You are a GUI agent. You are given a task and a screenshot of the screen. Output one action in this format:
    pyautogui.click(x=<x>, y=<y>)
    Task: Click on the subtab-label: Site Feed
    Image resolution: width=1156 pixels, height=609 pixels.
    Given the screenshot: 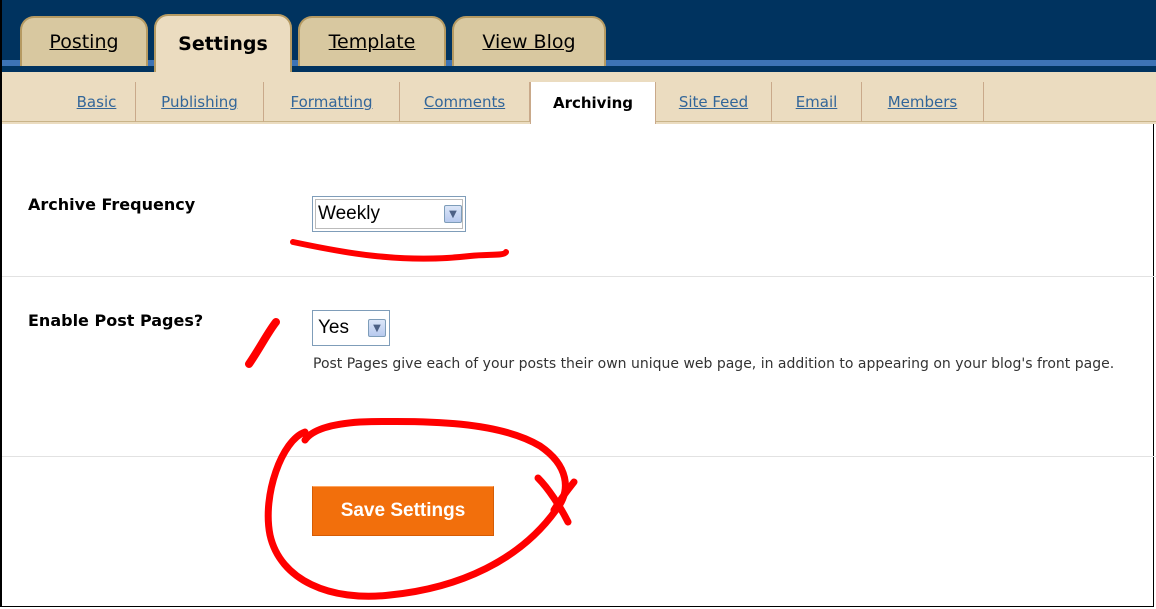 What is the action you would take?
    pyautogui.click(x=713, y=102)
    